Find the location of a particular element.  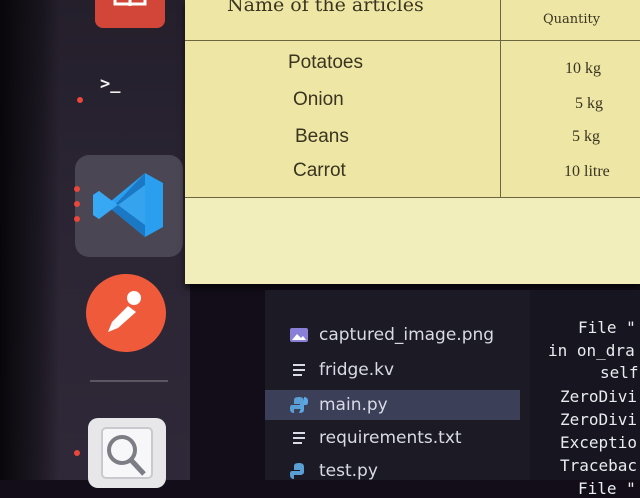

terminal-line: Tracebac is located at coordinates (599, 465).